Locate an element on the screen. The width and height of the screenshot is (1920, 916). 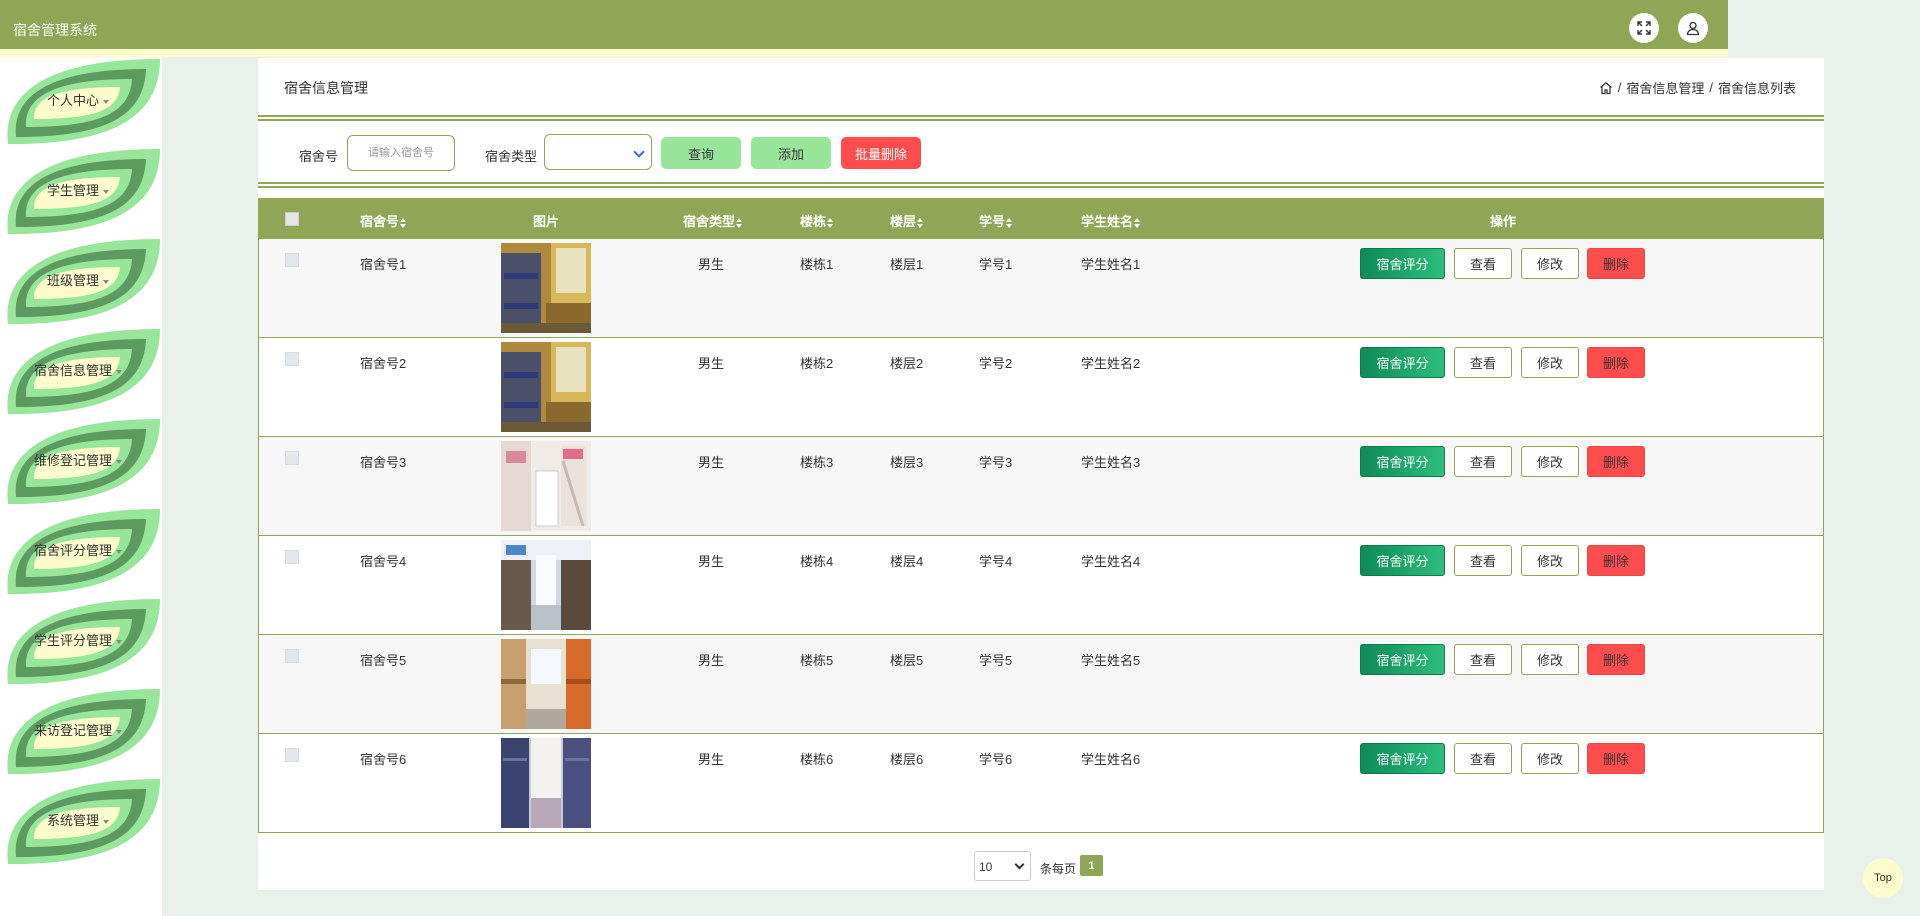
col-image: 图片 is located at coordinates (546, 221).